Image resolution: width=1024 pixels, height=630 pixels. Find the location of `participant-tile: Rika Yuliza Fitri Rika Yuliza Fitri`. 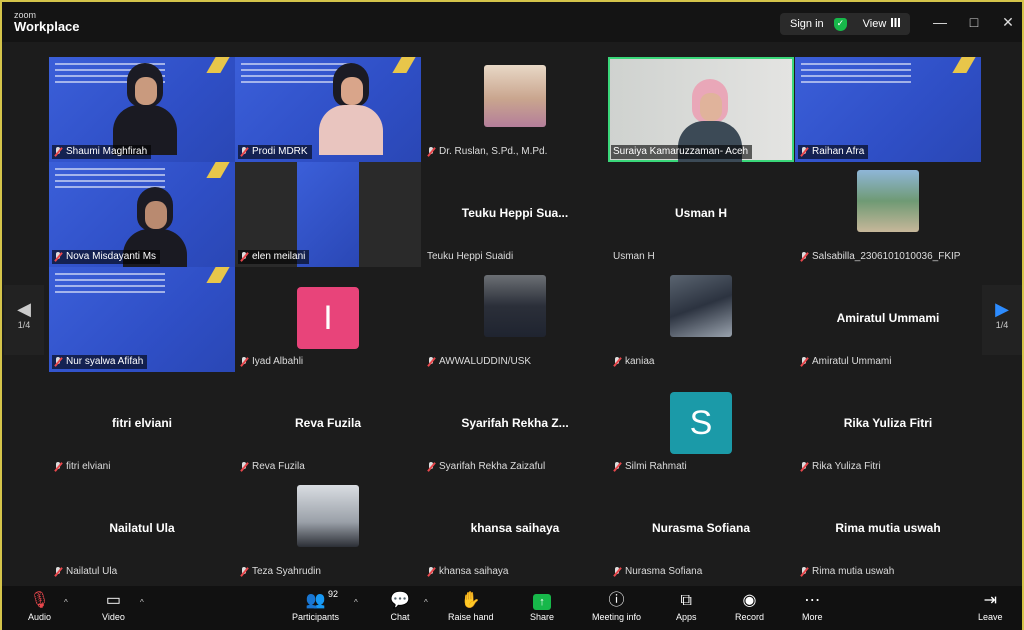

participant-tile: Rika Yuliza Fitri Rika Yuliza Fitri is located at coordinates (888, 424).